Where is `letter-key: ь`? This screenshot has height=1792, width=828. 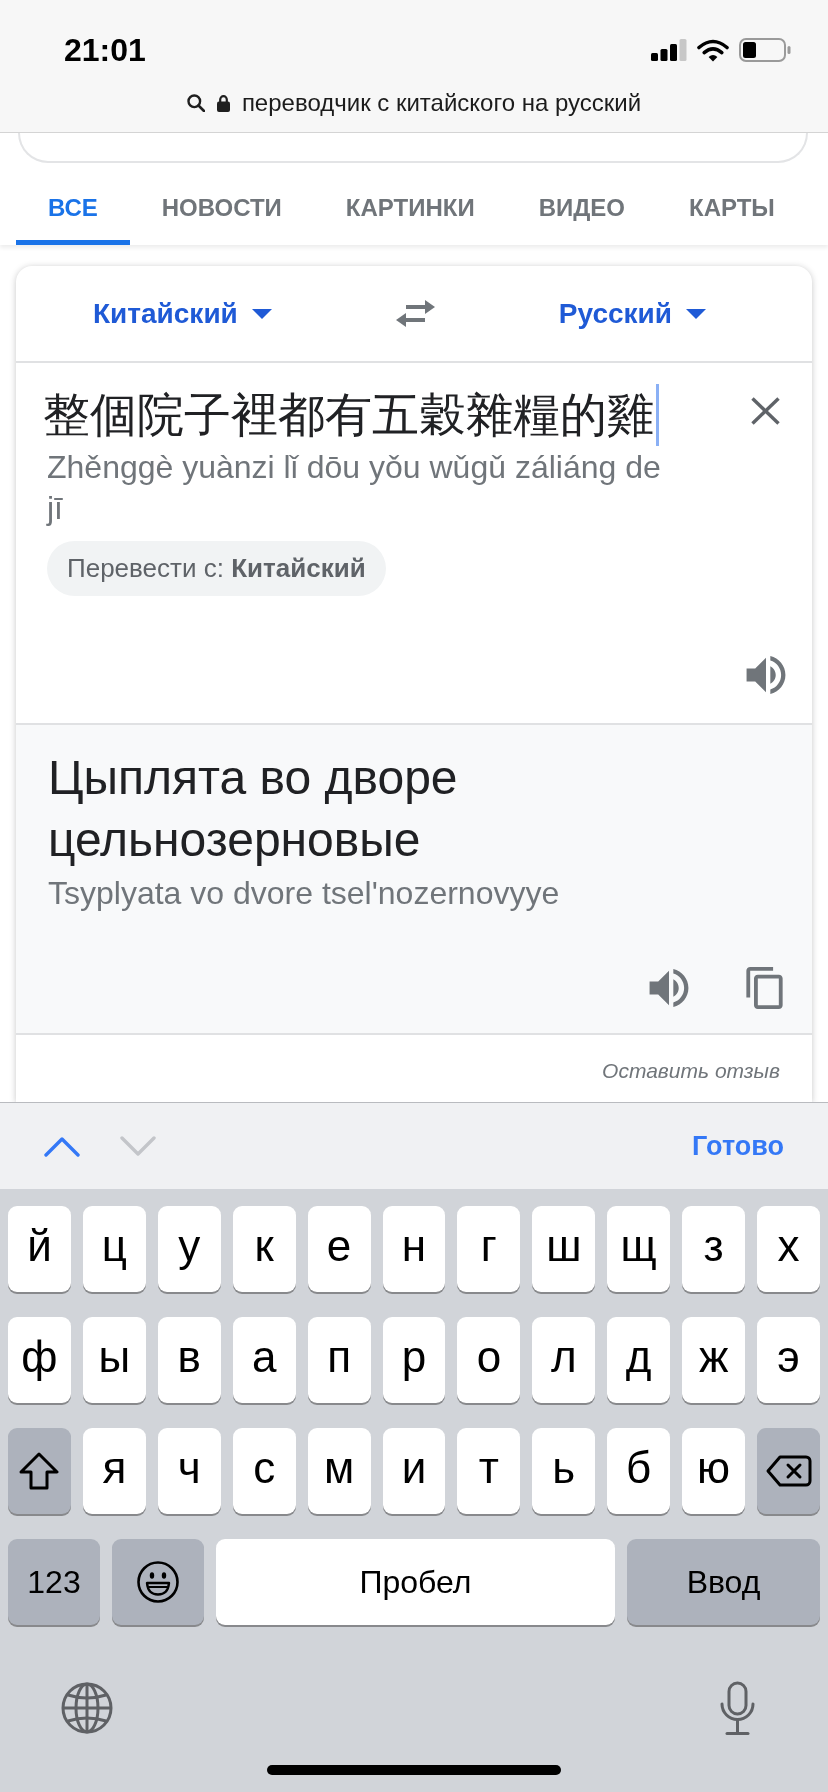 letter-key: ь is located at coordinates (564, 1471).